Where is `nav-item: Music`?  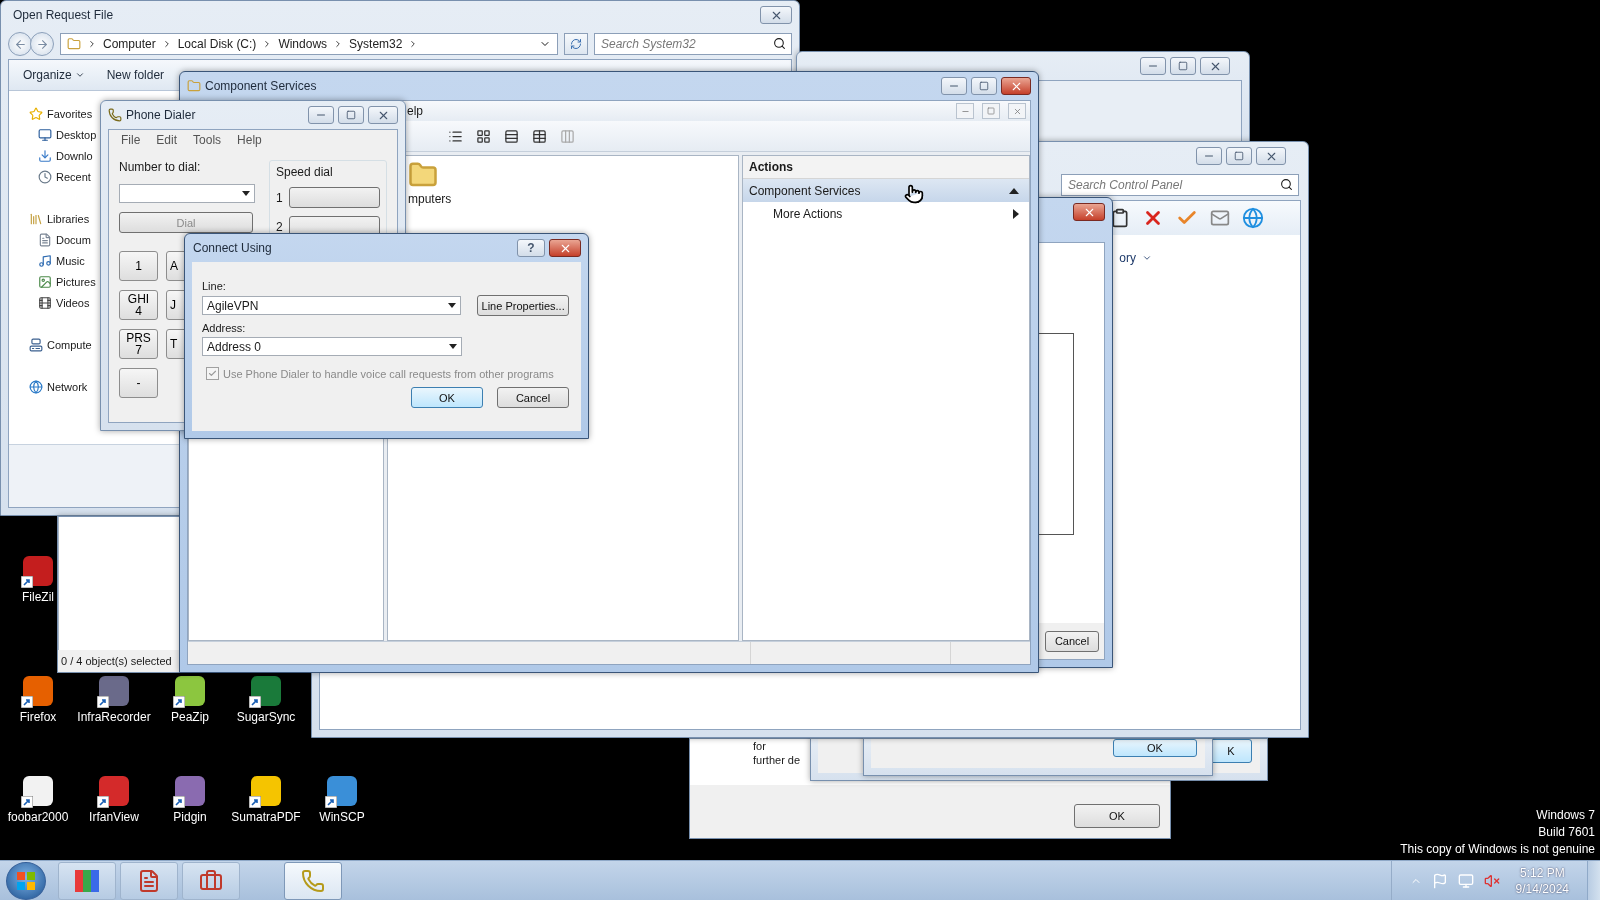
nav-item: Music is located at coordinates (70, 260).